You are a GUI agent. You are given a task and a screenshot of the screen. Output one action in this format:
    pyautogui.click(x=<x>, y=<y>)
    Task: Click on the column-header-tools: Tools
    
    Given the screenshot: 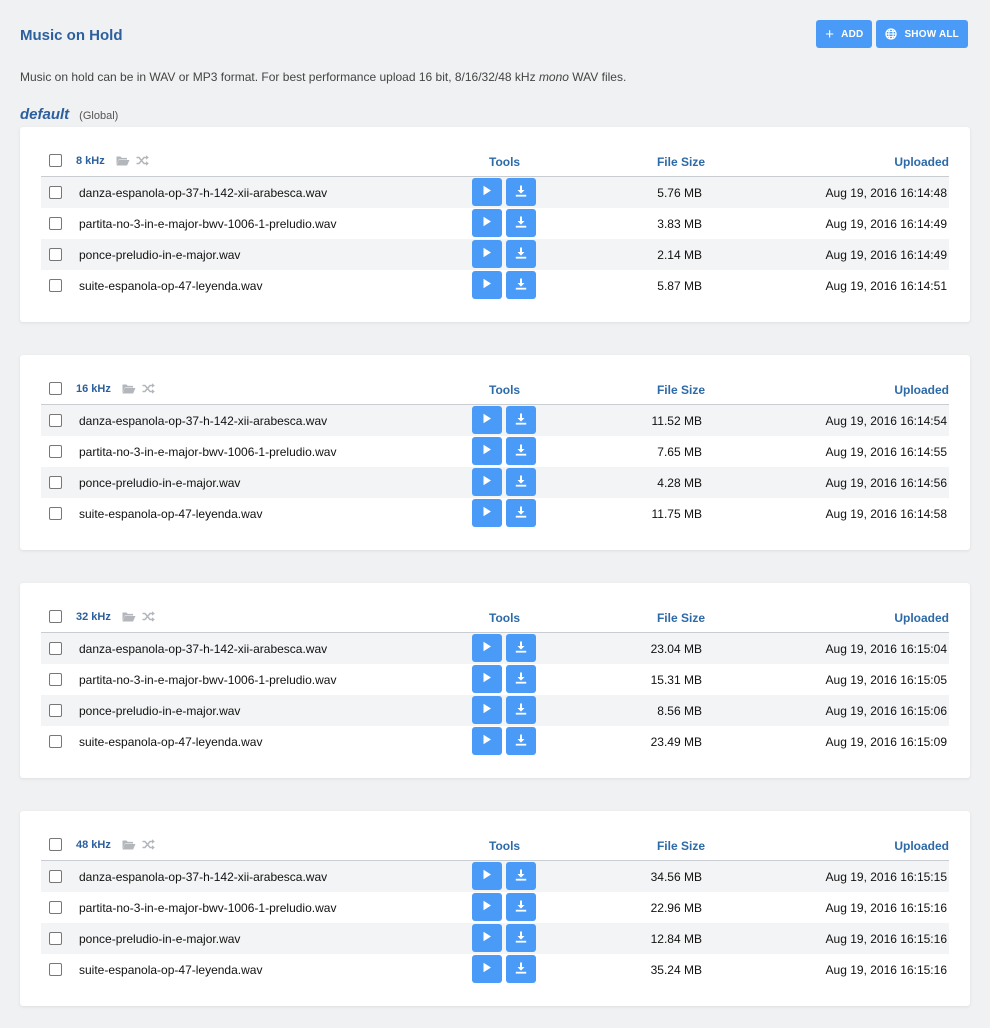 What is the action you would take?
    pyautogui.click(x=505, y=162)
    